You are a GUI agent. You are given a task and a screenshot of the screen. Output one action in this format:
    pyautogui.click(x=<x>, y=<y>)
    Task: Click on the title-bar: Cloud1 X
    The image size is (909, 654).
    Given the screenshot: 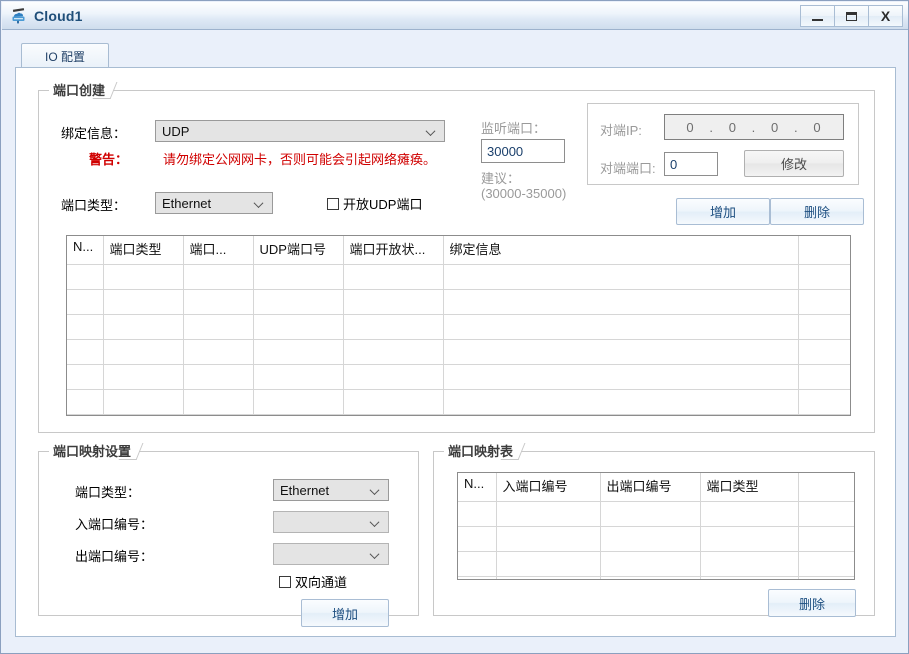 What is the action you would take?
    pyautogui.click(x=455, y=16)
    